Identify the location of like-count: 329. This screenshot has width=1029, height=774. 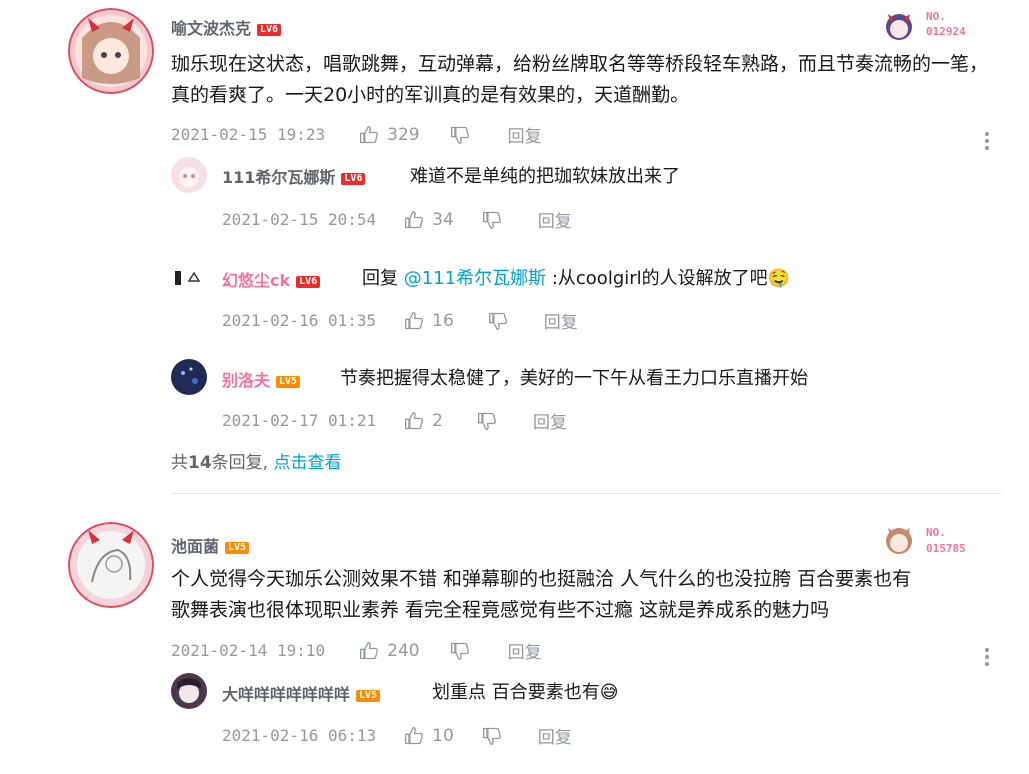
(403, 134).